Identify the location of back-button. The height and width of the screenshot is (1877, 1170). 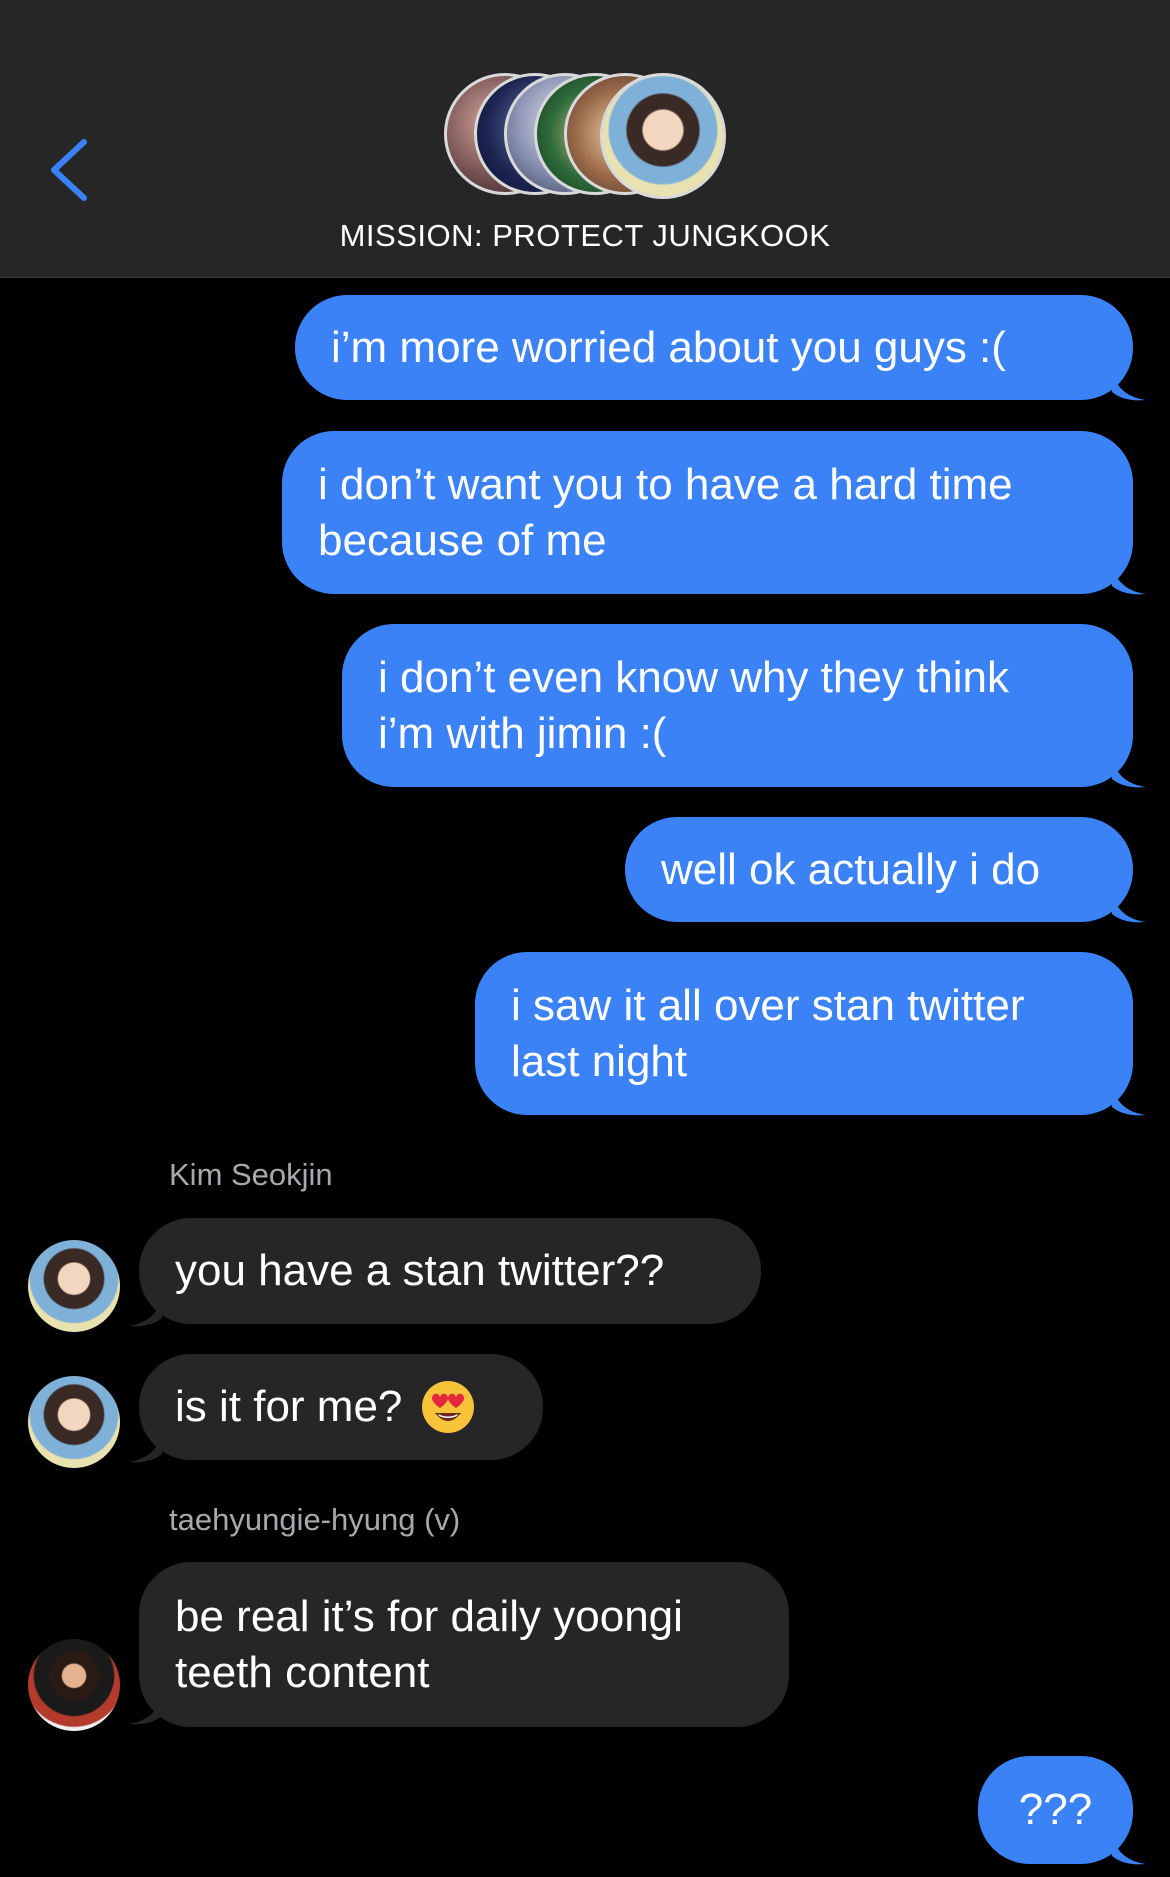
(70, 170).